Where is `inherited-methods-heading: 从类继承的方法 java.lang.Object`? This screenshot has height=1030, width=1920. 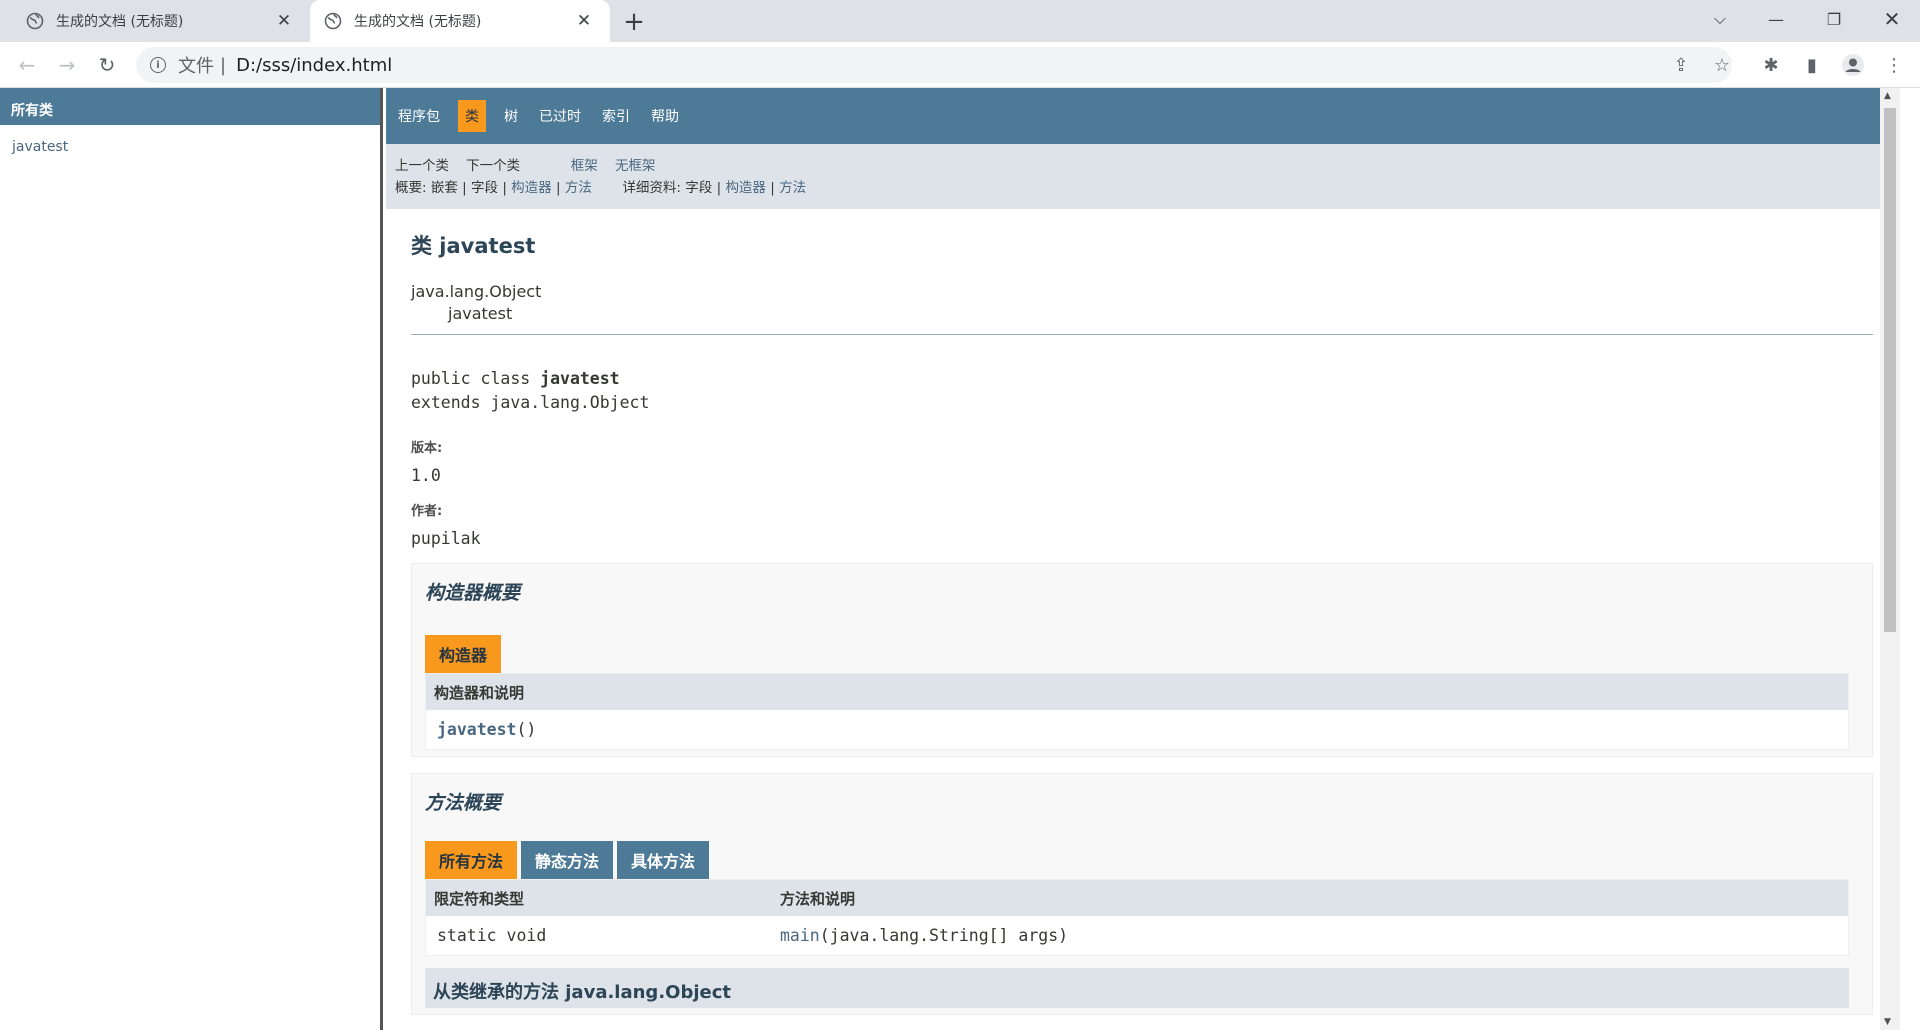
inherited-methods-heading: 从类继承的方法 java.lang.Object is located at coordinates (1137, 988).